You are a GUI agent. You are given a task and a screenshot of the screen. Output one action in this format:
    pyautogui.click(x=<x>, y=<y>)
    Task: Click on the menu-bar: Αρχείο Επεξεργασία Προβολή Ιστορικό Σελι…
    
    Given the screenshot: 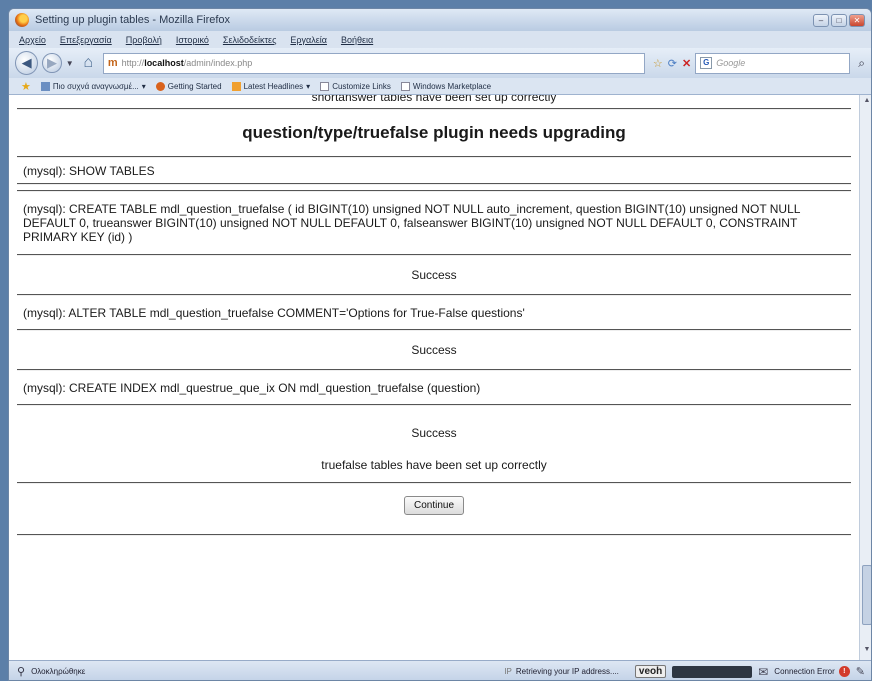 What is the action you would take?
    pyautogui.click(x=440, y=39)
    